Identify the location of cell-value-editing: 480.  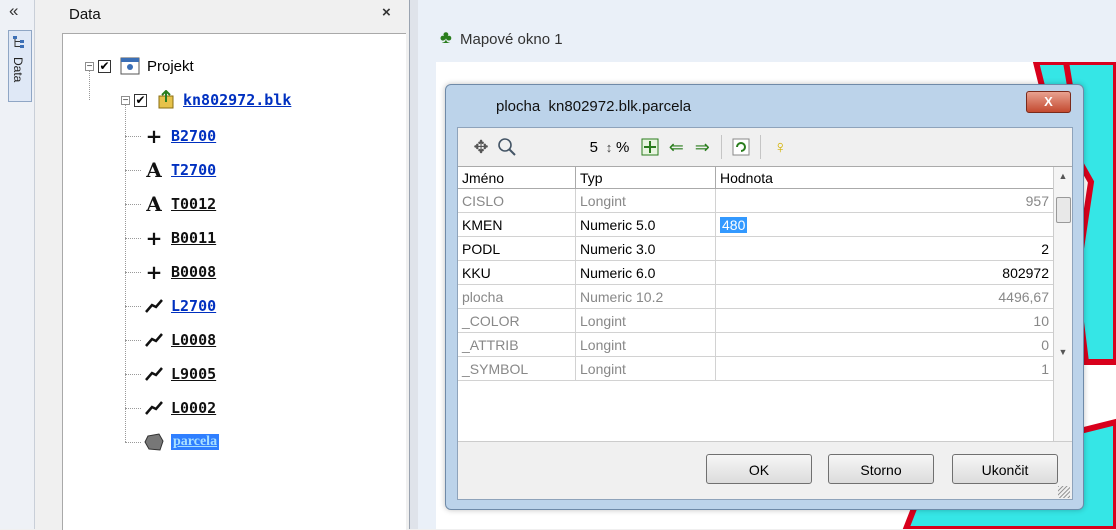
(885, 225).